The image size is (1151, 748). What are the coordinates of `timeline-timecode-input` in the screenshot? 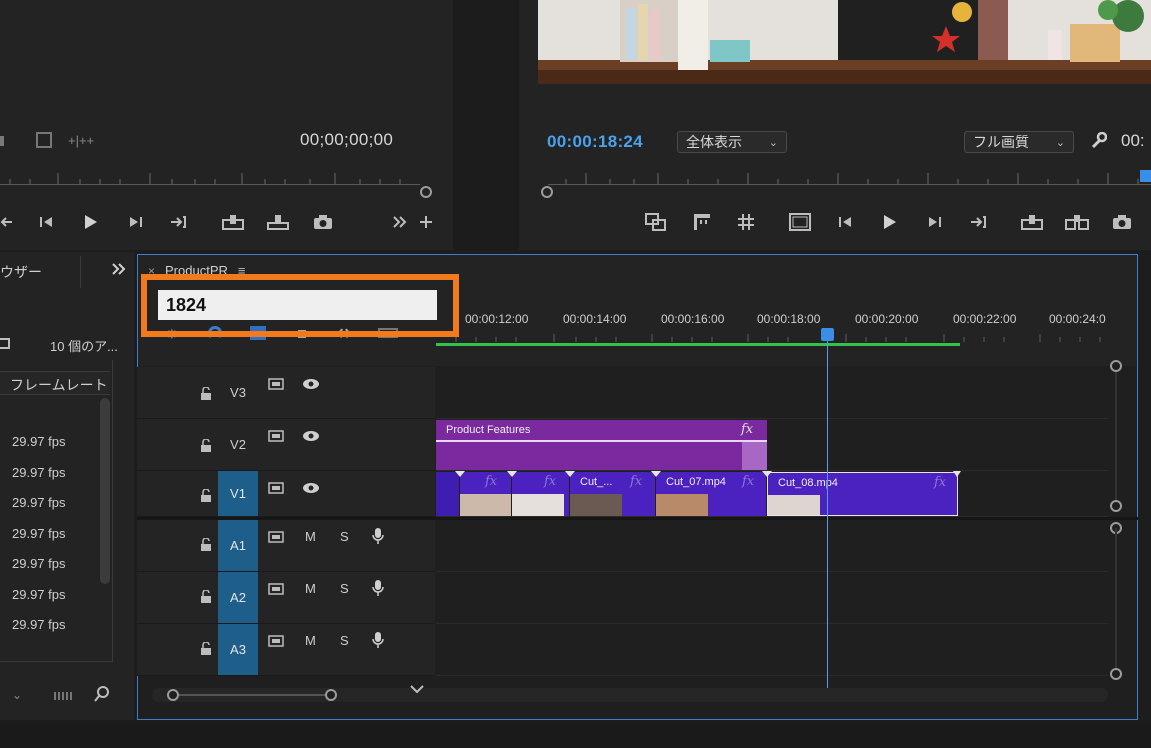 It's located at (297, 305).